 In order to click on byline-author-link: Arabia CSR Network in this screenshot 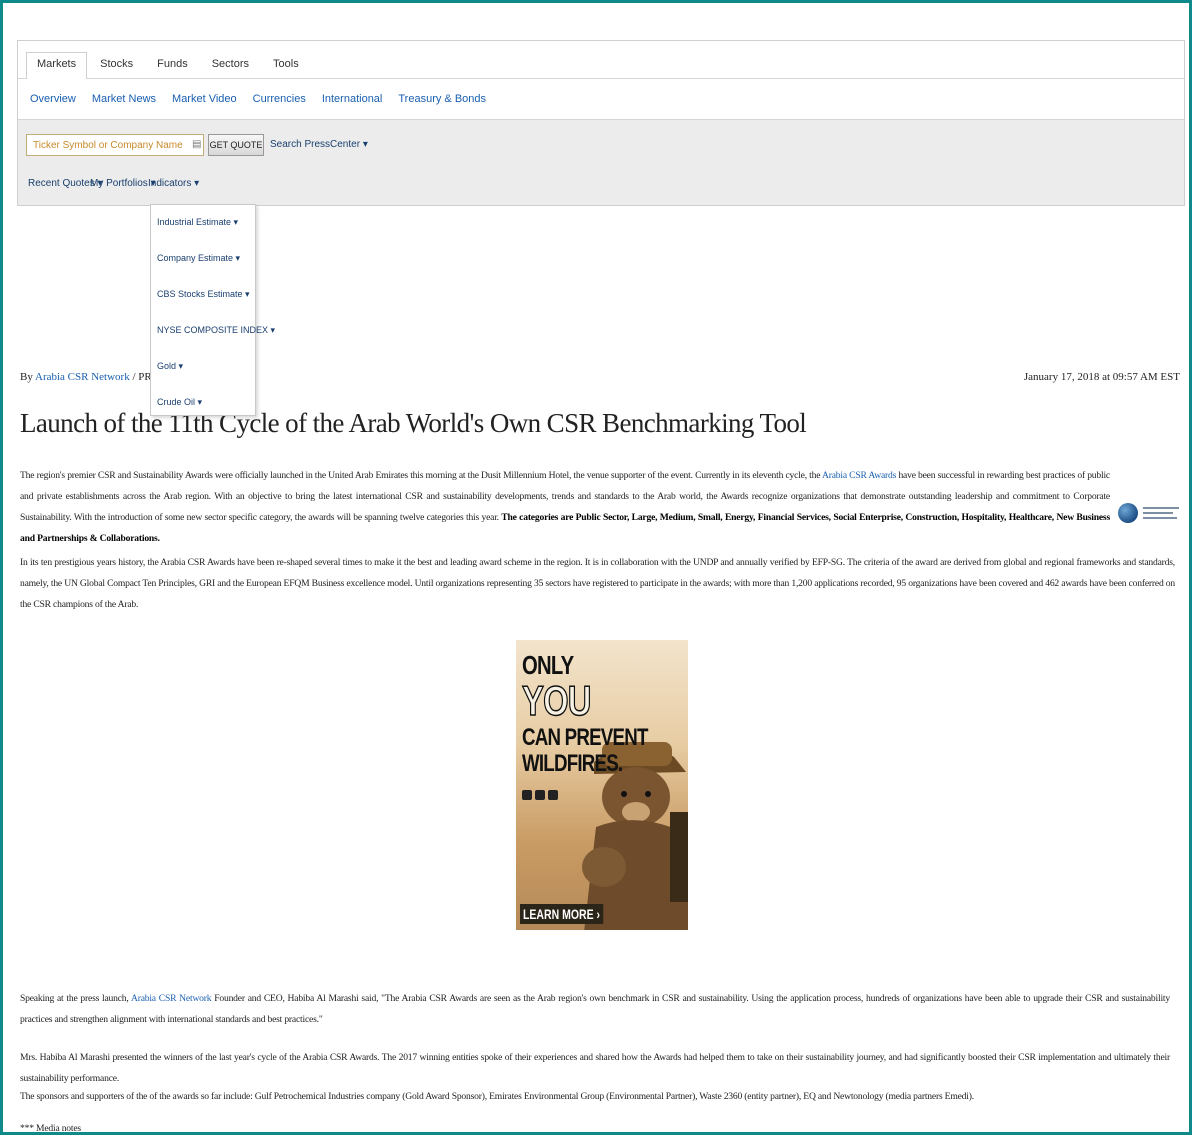, I will do `click(82, 377)`.